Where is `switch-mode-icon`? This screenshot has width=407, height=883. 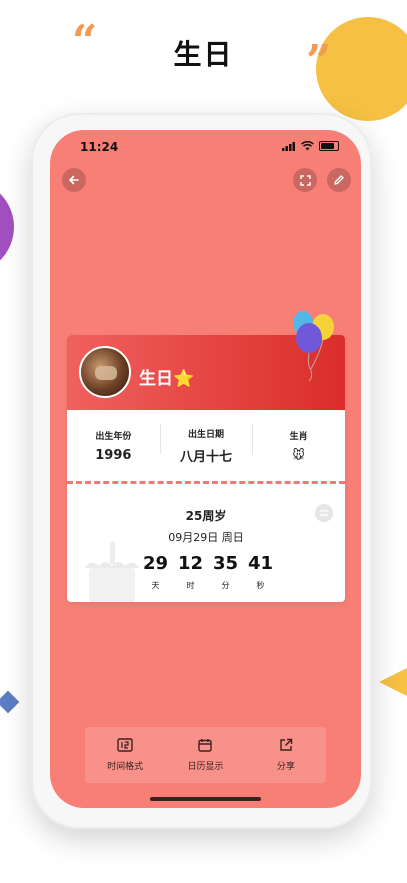
switch-mode-icon is located at coordinates (324, 513).